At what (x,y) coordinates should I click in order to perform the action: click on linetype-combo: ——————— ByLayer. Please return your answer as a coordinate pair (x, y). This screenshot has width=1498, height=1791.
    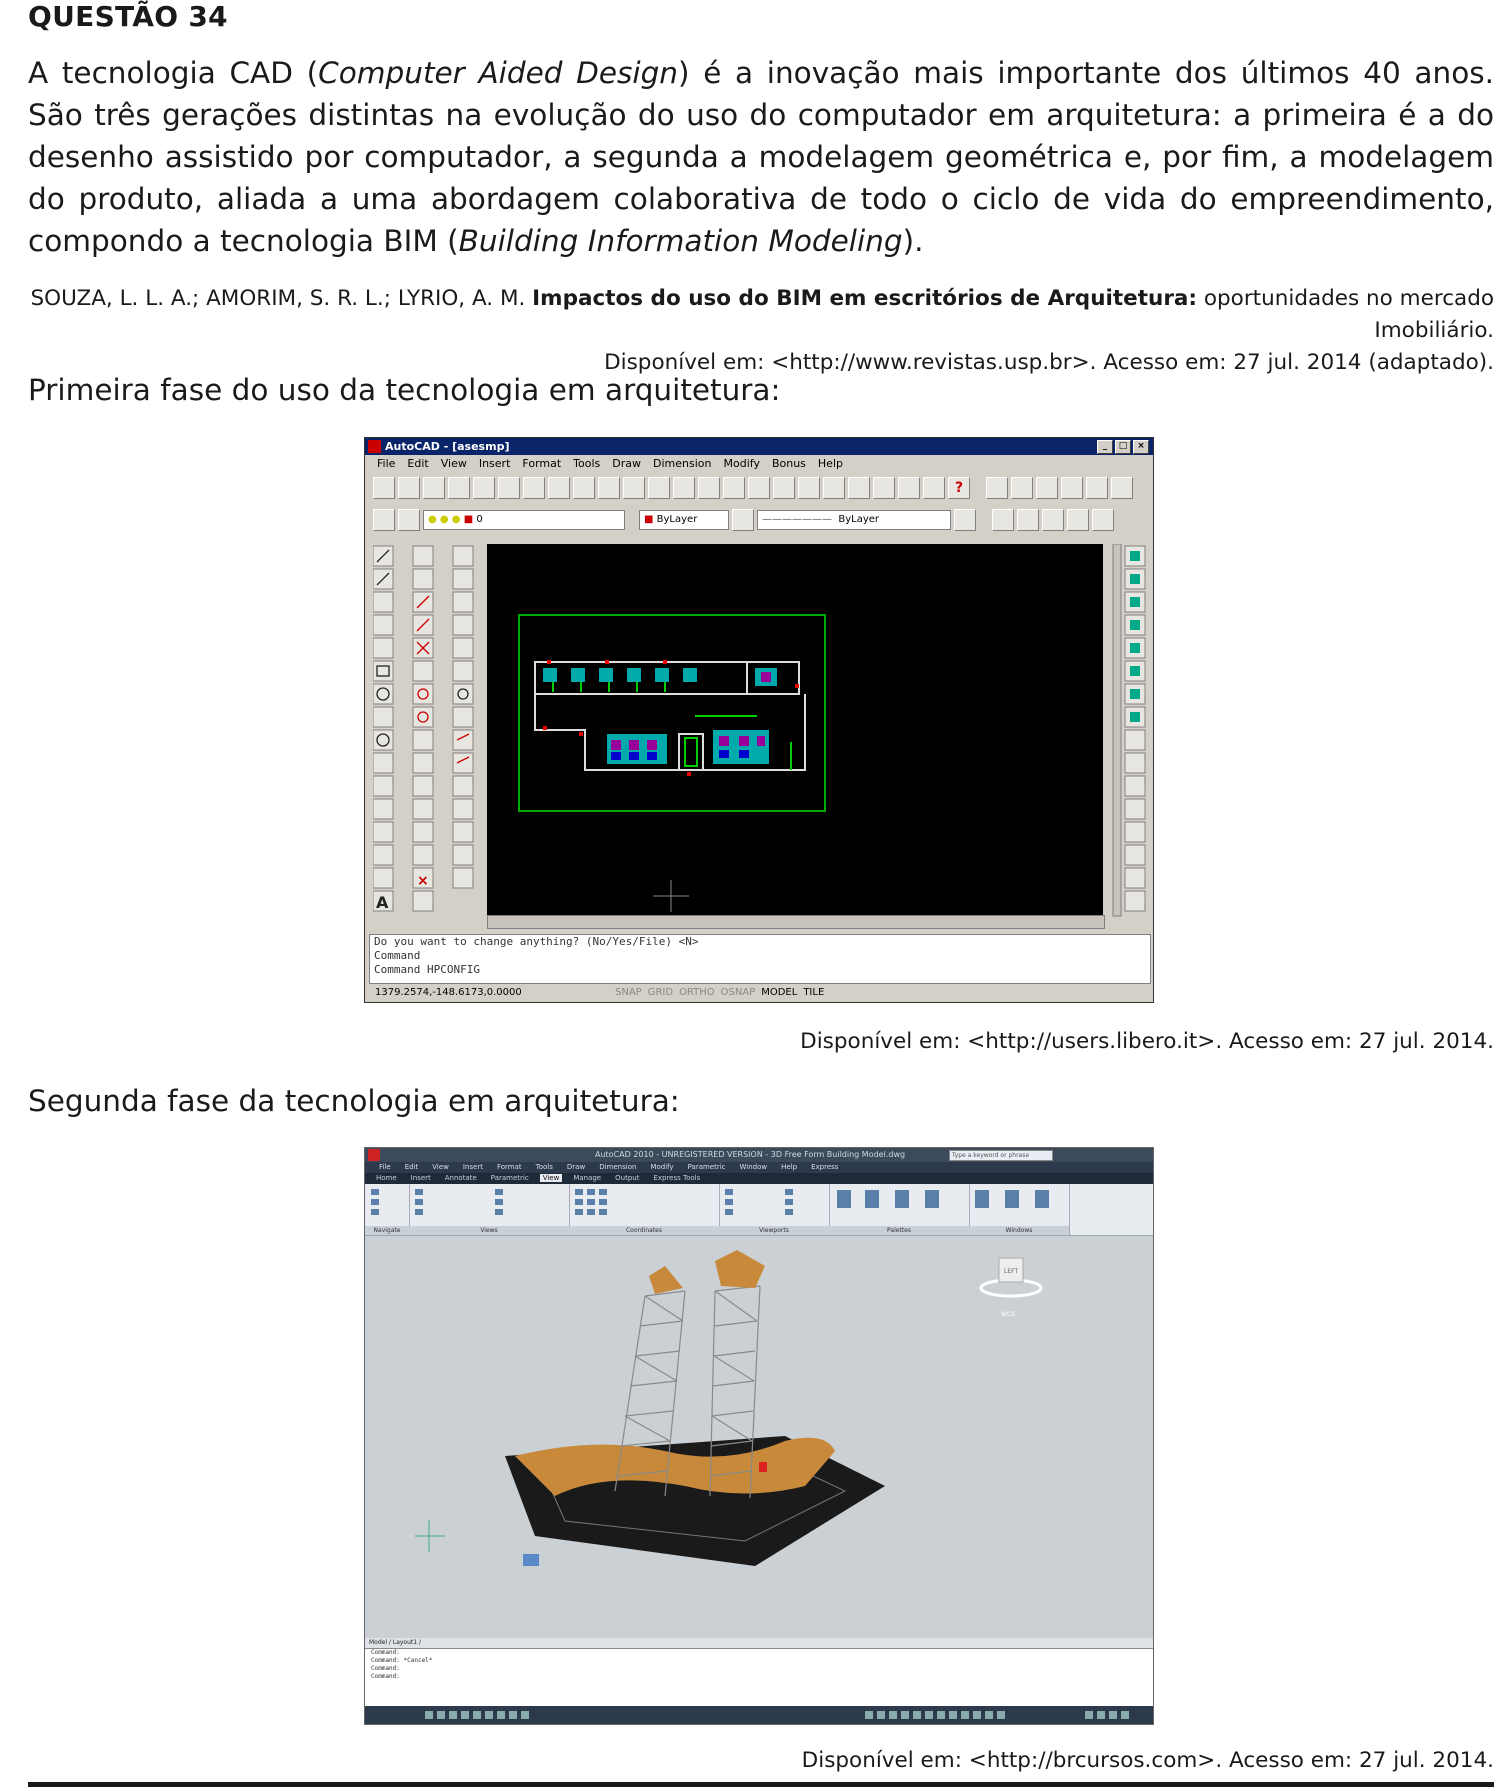
    Looking at the image, I should click on (854, 520).